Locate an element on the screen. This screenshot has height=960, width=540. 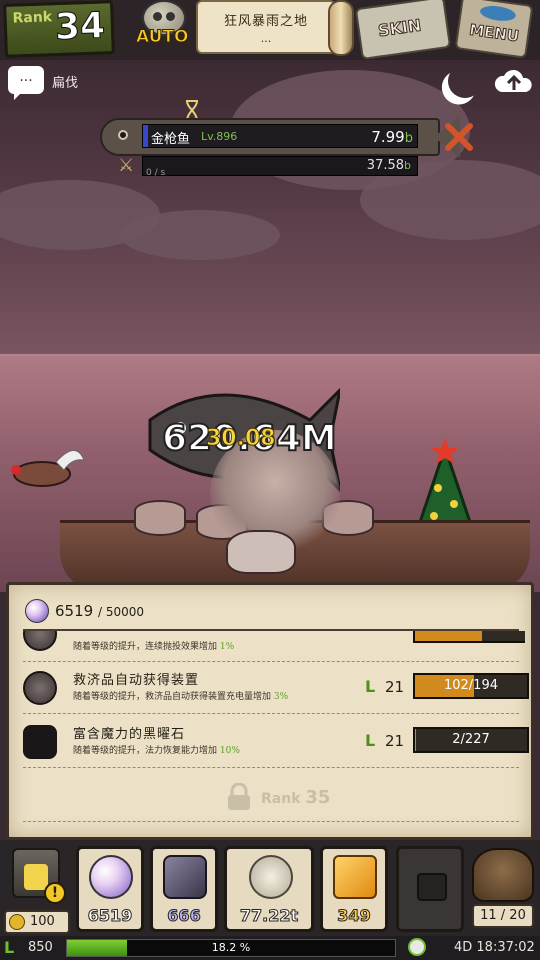
upgrade-progress: 2/227 is located at coordinates (471, 740).